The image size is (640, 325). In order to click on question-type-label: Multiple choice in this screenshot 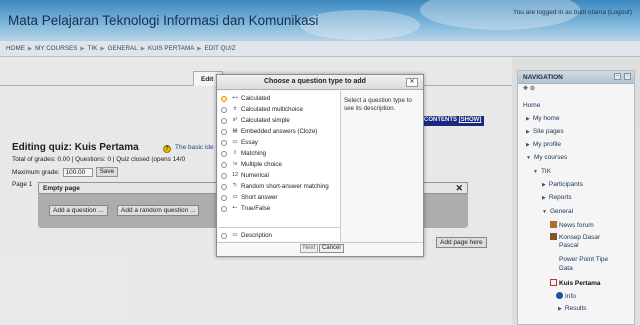, I will do `click(261, 164)`.